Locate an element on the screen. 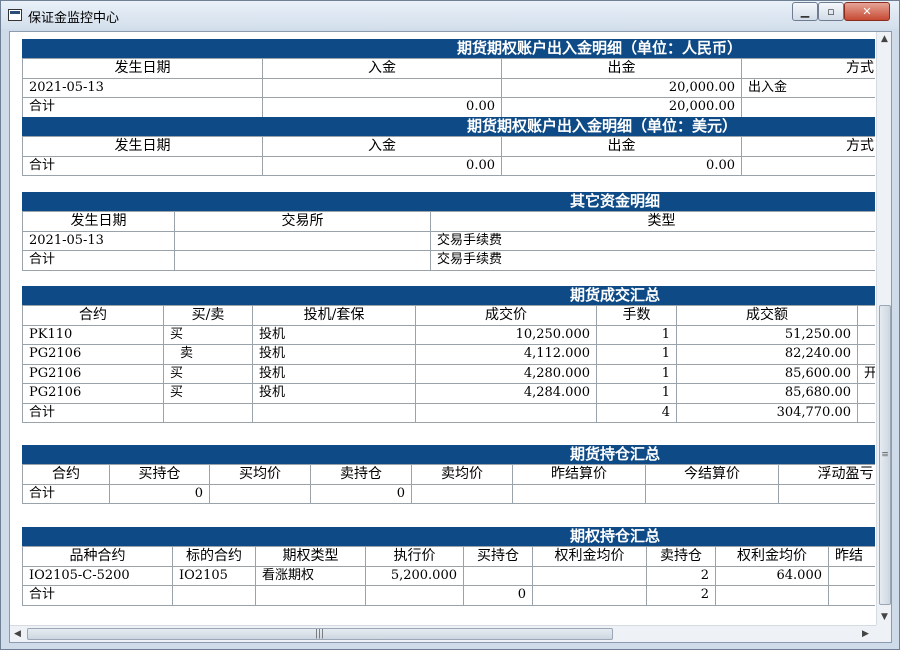 This screenshot has width=900, height=650. cash-usd-table: 发生日期 入金 出金 方式 合计 0.00 0.00 is located at coordinates (448, 156).